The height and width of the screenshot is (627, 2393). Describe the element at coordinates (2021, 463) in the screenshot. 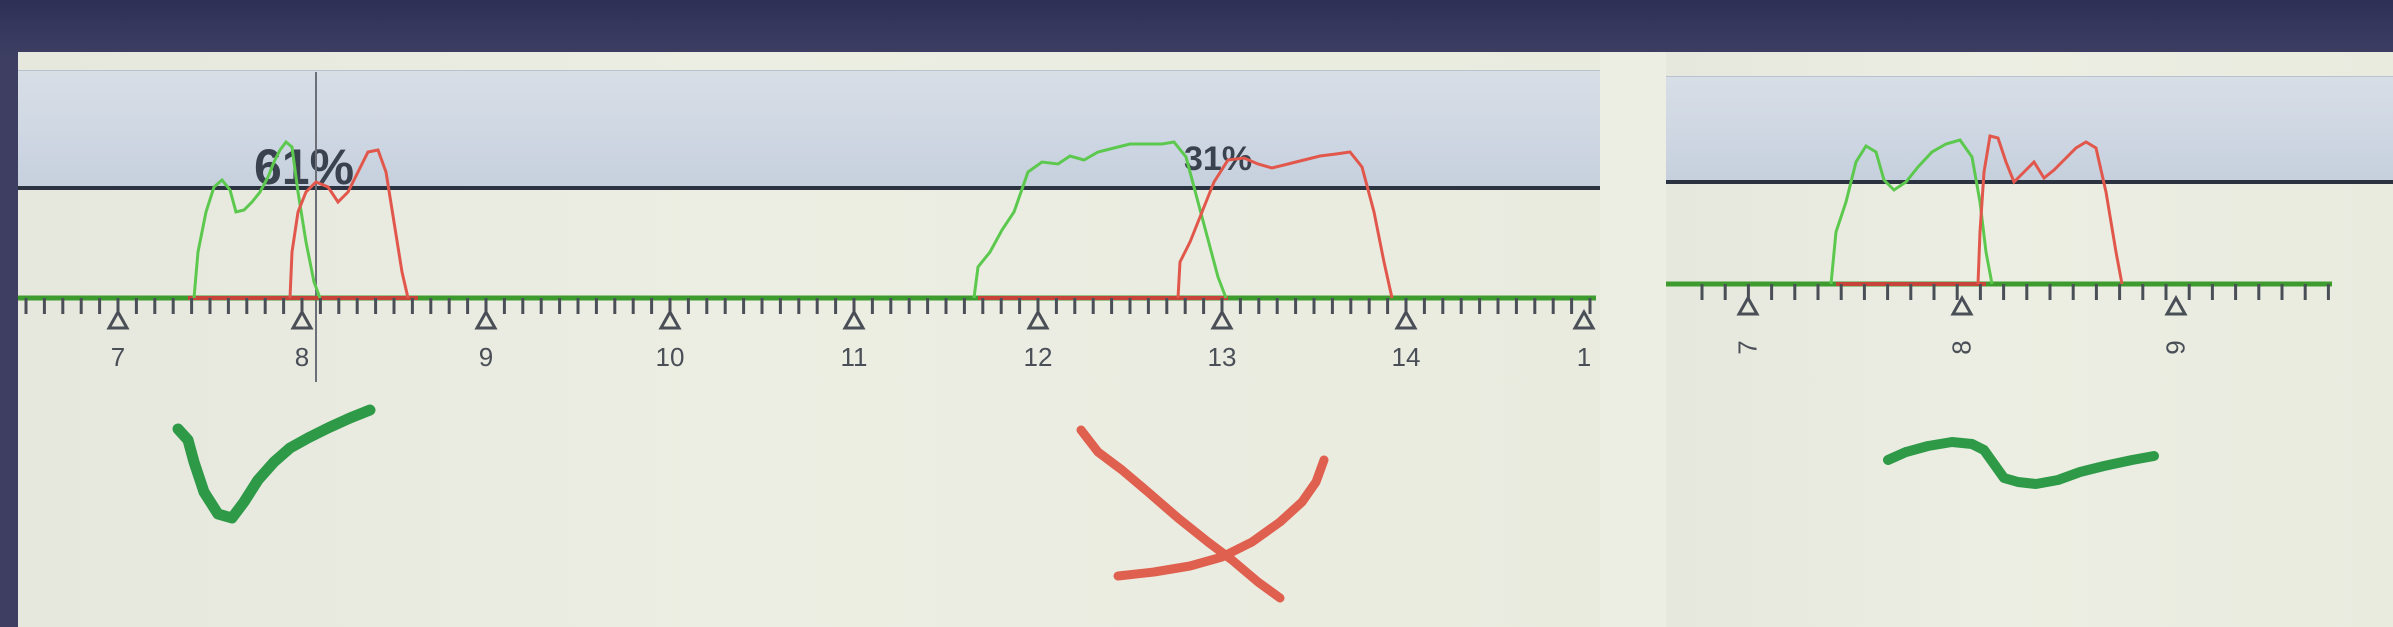

I see `tilde-mark-annotation` at that location.